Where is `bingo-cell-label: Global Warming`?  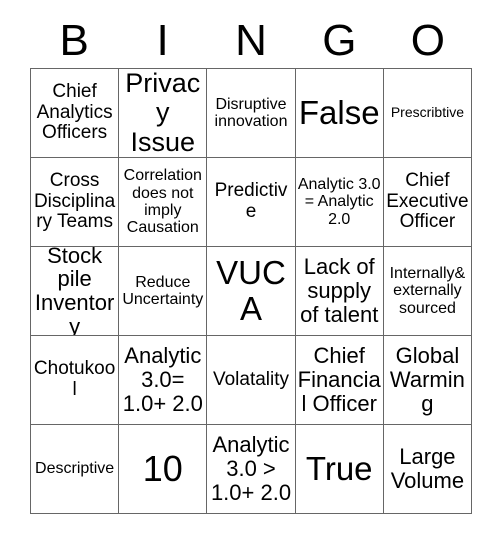 bingo-cell-label: Global Warming is located at coordinates (427, 379).